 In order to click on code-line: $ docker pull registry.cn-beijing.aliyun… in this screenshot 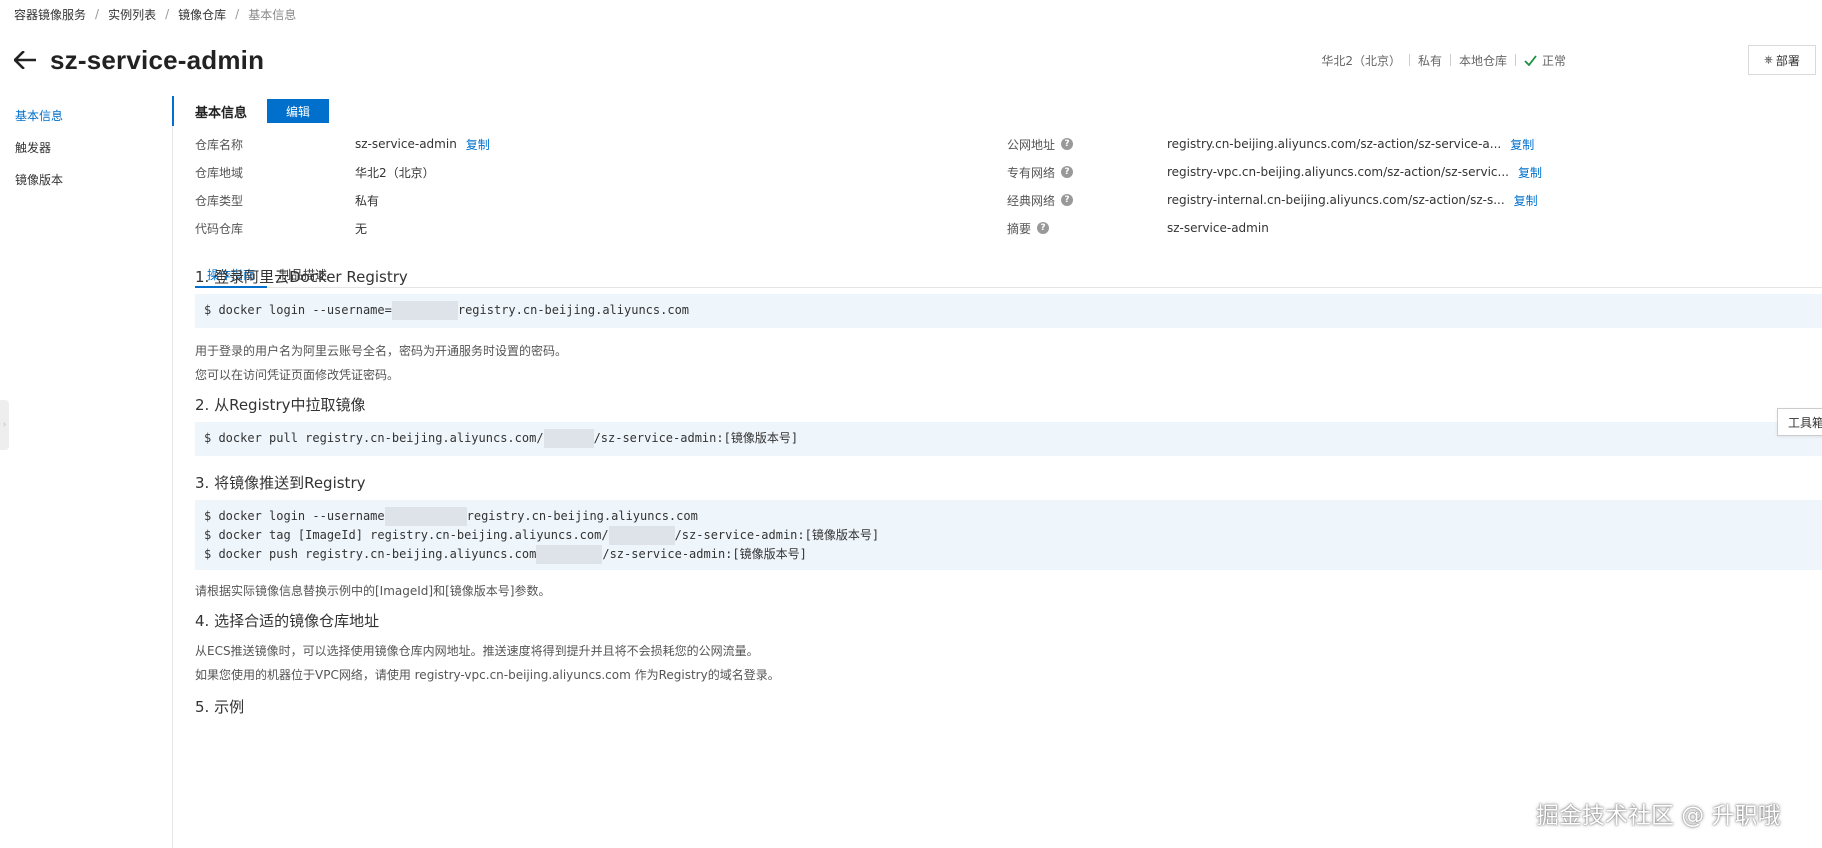, I will do `click(1008, 438)`.